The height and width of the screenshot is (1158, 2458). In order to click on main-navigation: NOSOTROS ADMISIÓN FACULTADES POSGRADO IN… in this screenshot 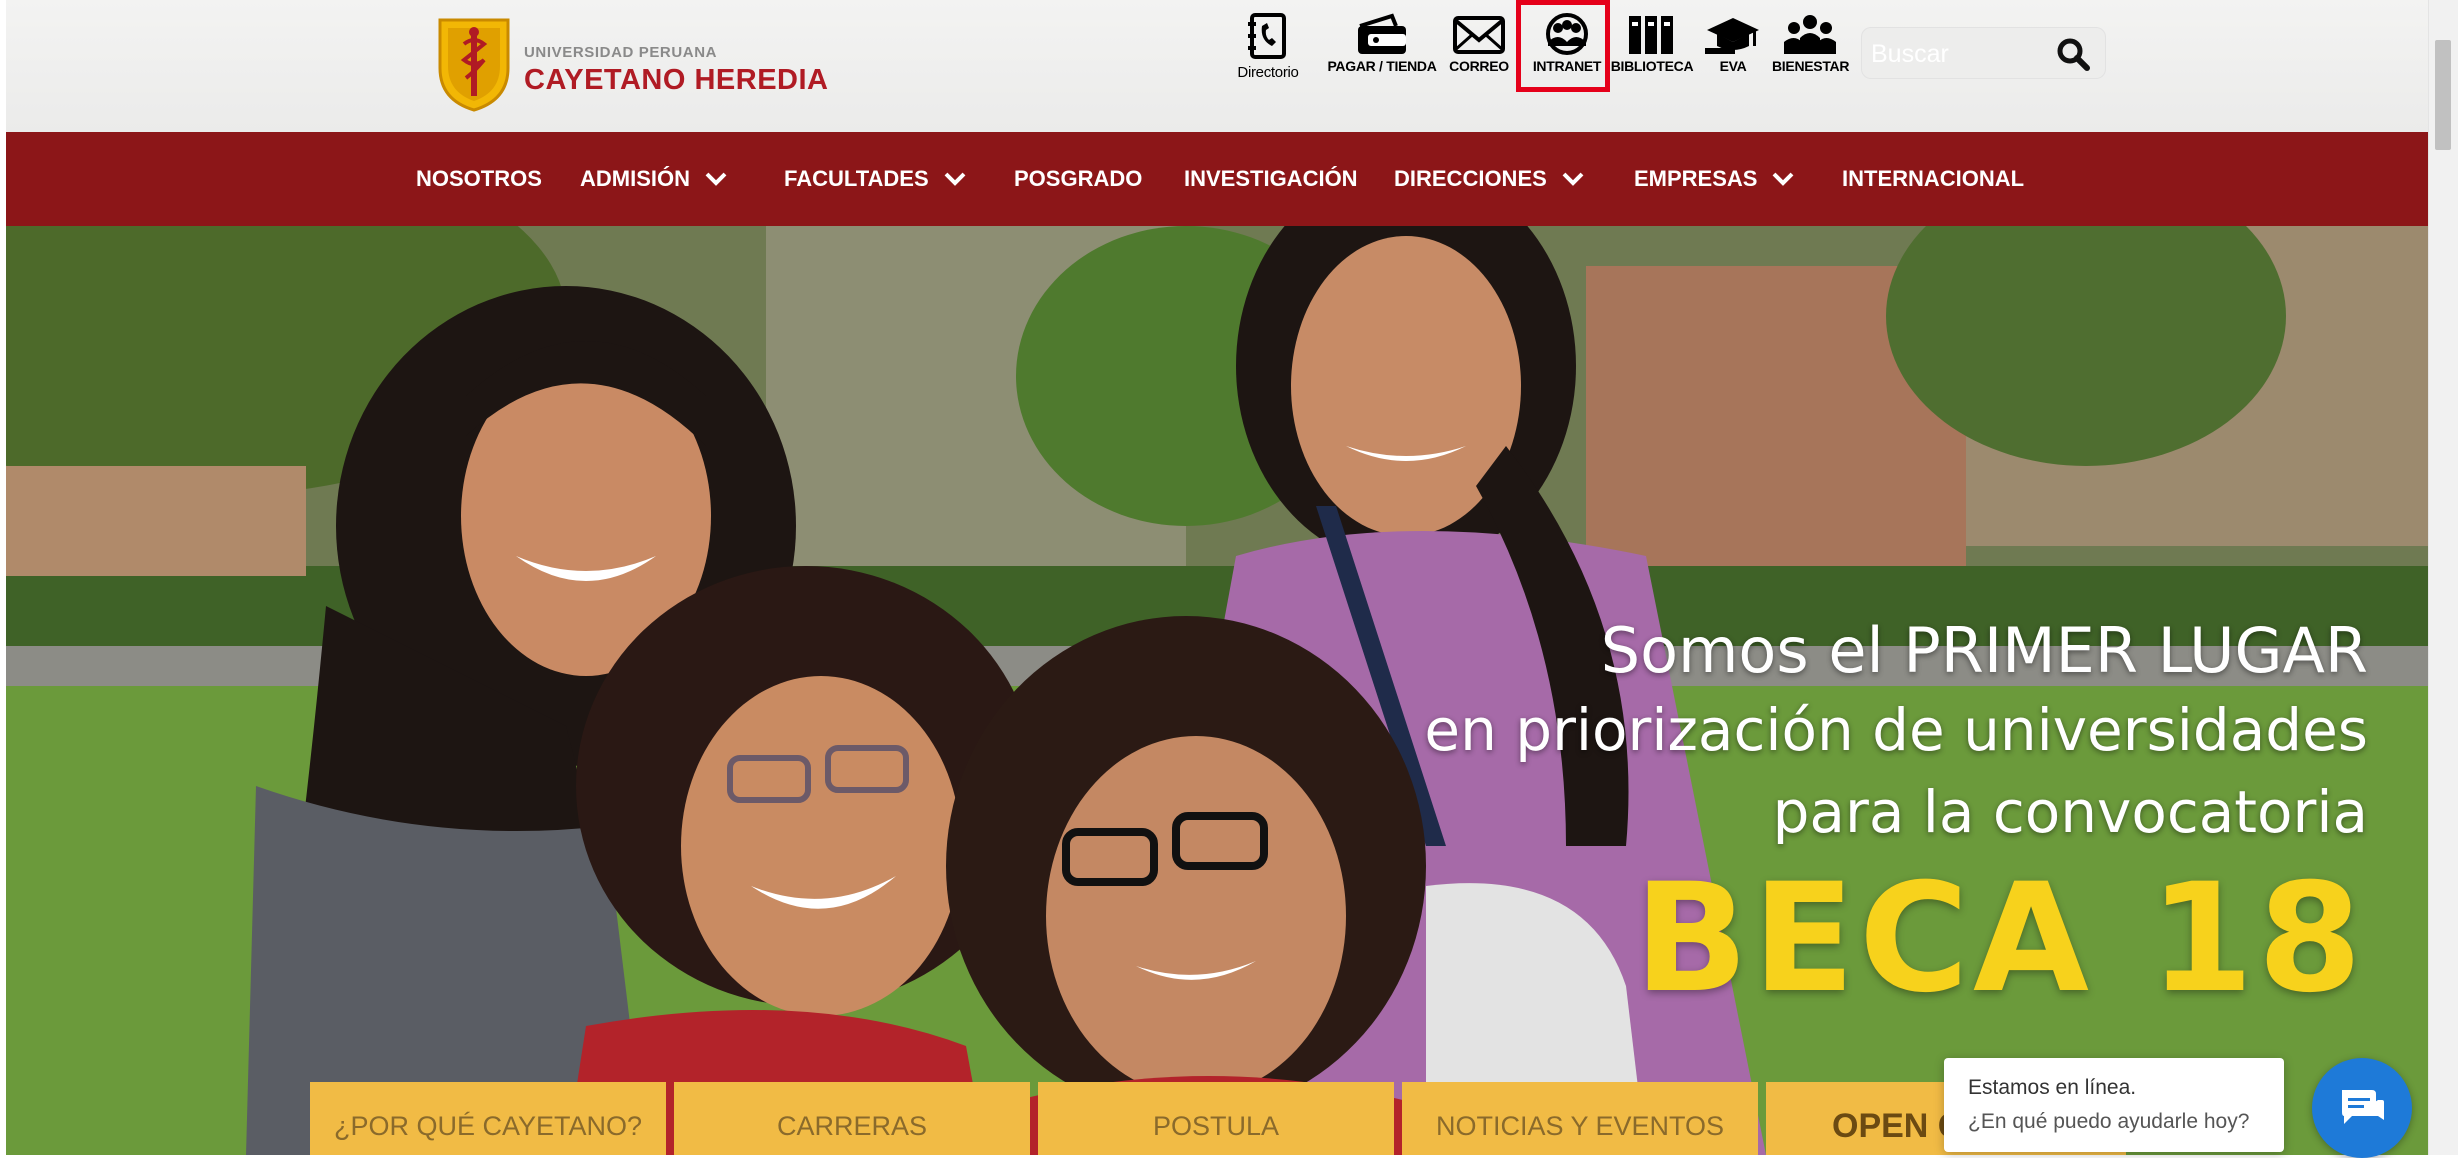, I will do `click(1217, 179)`.